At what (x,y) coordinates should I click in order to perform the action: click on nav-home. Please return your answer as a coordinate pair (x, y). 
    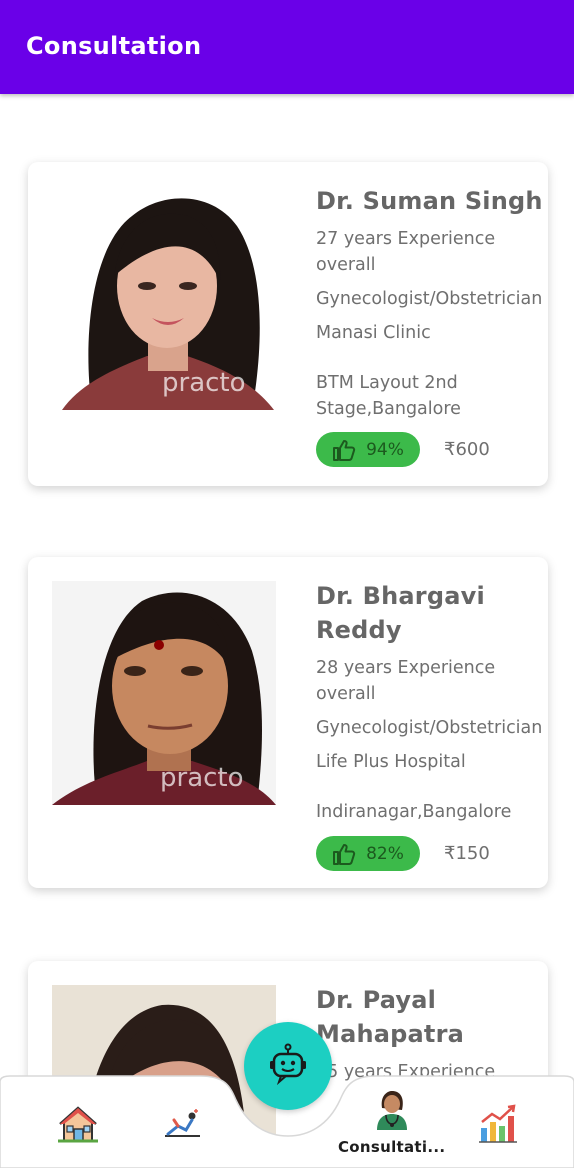
    Looking at the image, I should click on (78, 1126).